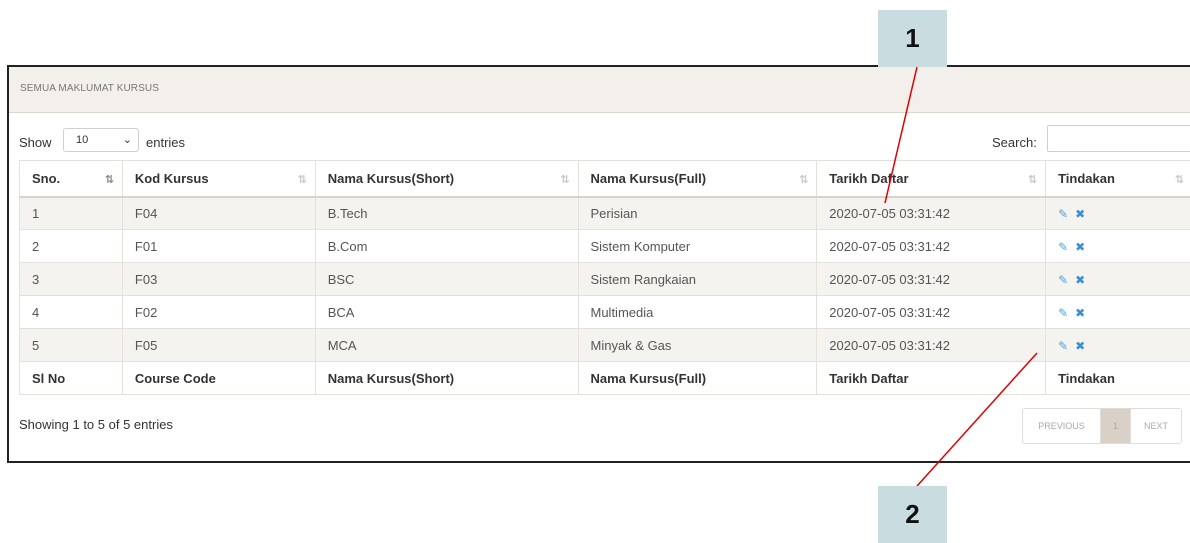 The image size is (1190, 543). Describe the element at coordinates (71, 378) in the screenshot. I see `column-footer-sl-no: Sl No` at that location.